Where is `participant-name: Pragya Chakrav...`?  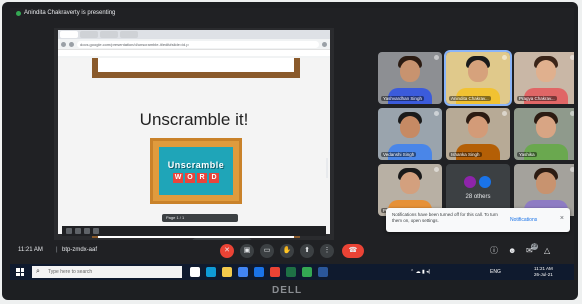
participant-name: Pragya Chakrav... is located at coordinates (537, 98).